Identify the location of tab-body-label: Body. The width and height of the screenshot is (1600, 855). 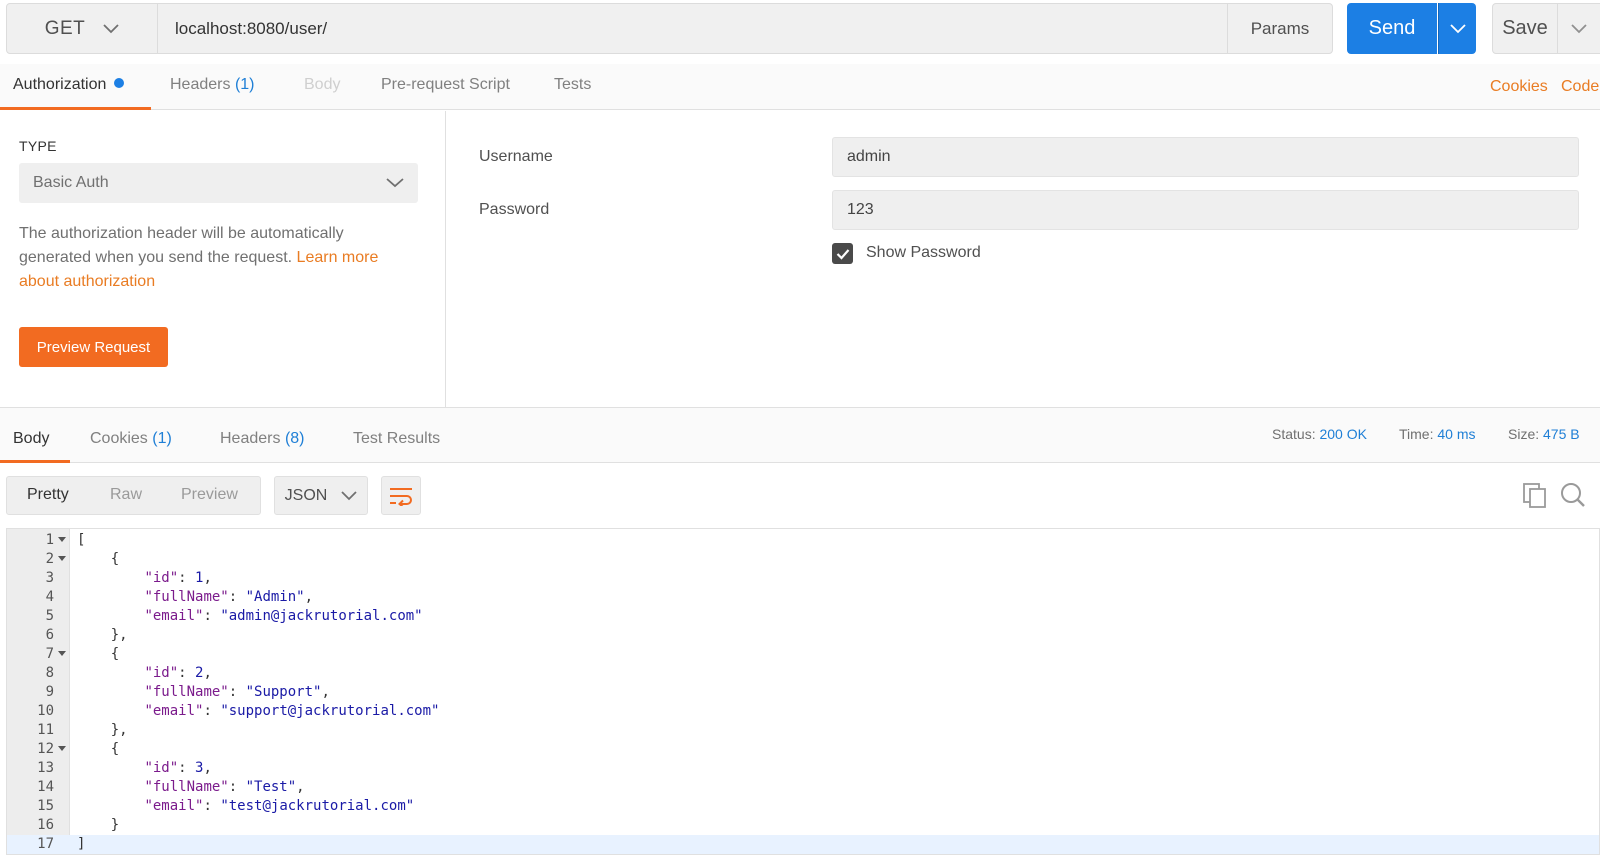
(322, 84).